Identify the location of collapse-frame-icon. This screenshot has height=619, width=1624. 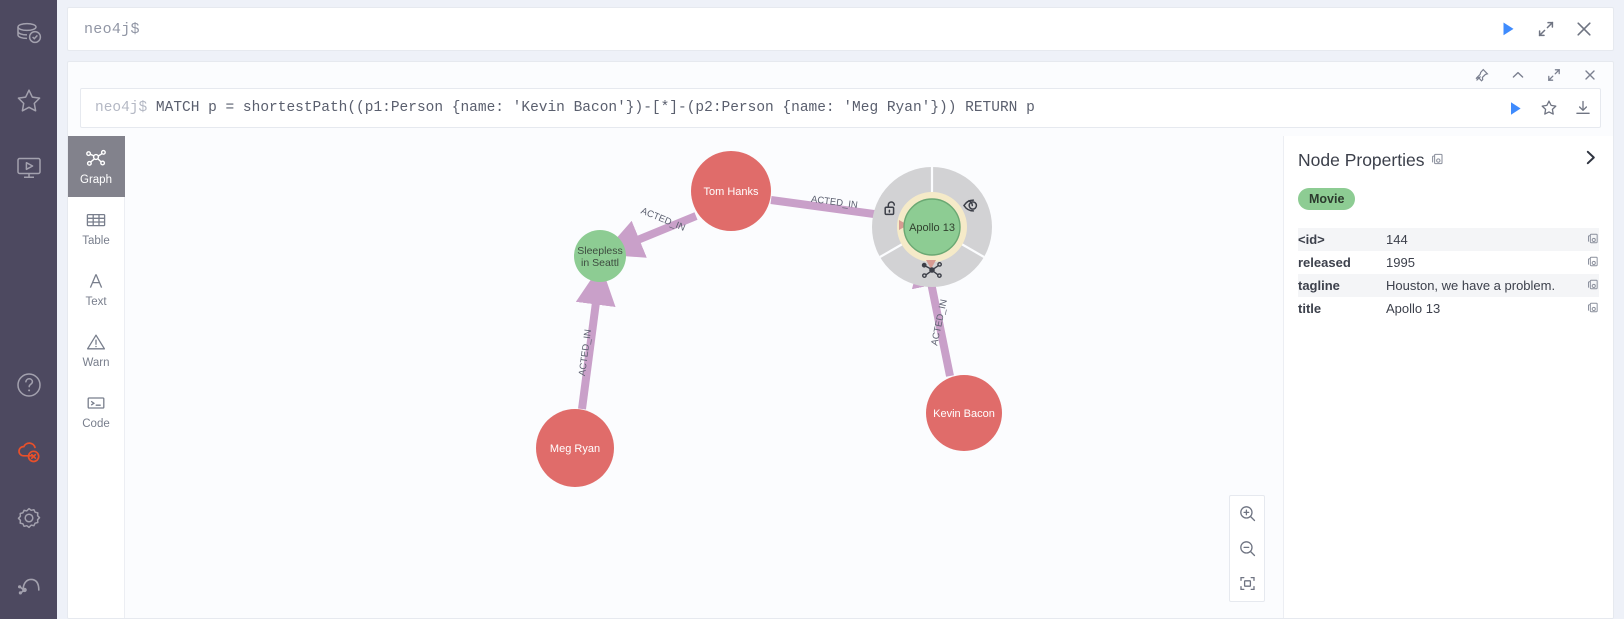
(1518, 75).